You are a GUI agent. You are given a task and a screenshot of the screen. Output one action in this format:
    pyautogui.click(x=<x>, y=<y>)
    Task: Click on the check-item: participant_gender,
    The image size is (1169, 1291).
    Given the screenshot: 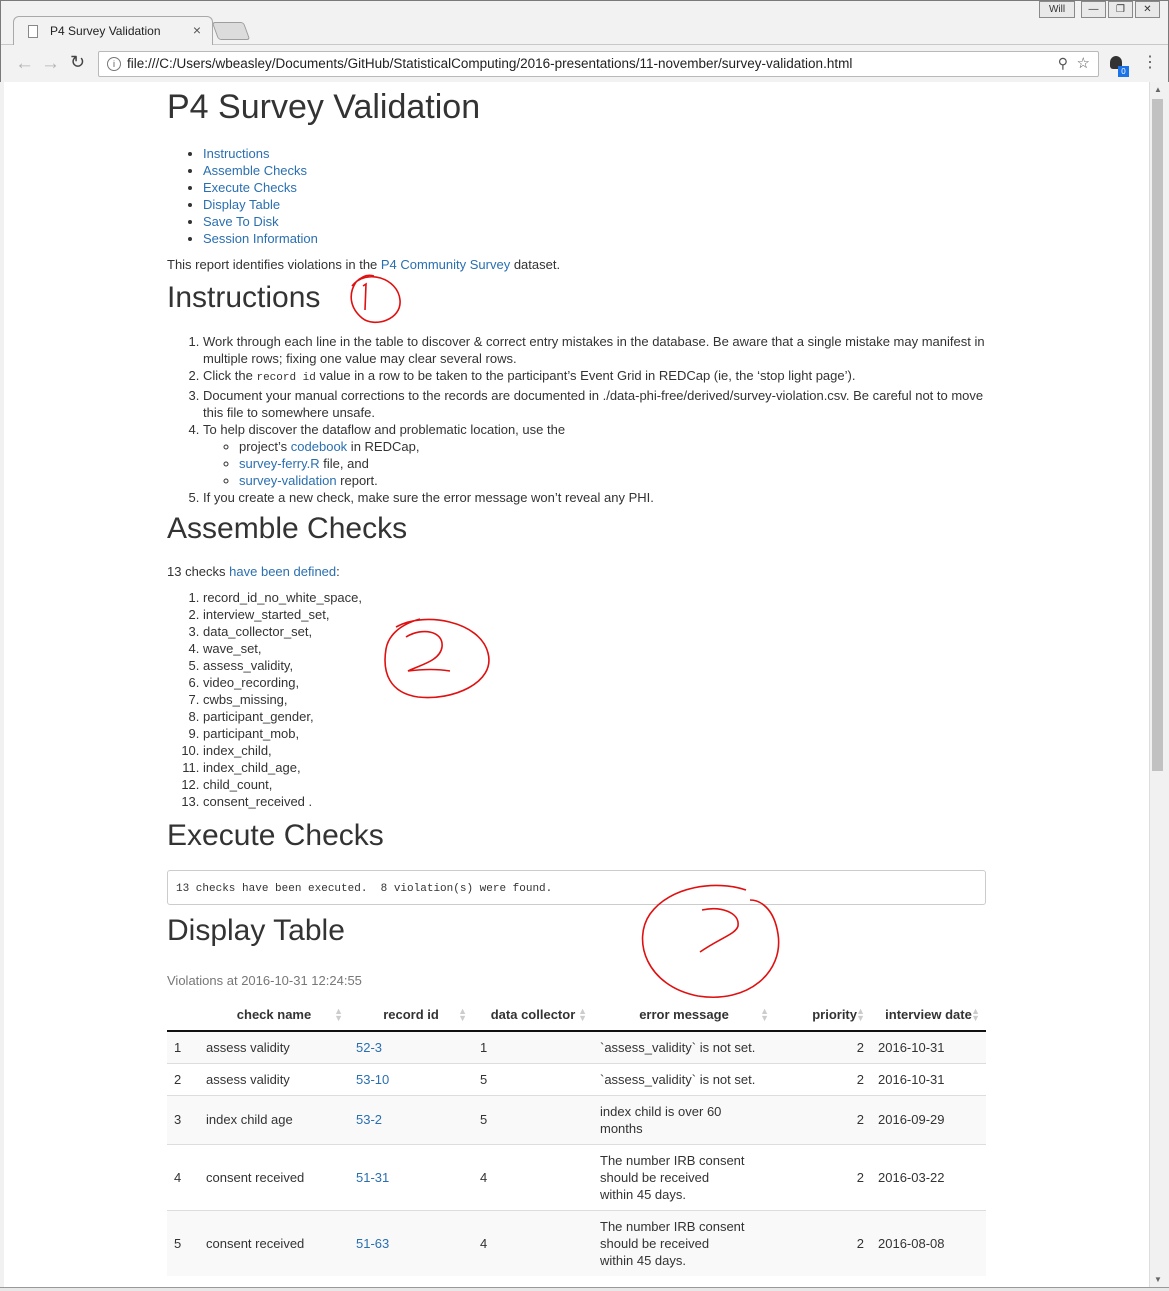 What is the action you would take?
    pyautogui.click(x=282, y=716)
    